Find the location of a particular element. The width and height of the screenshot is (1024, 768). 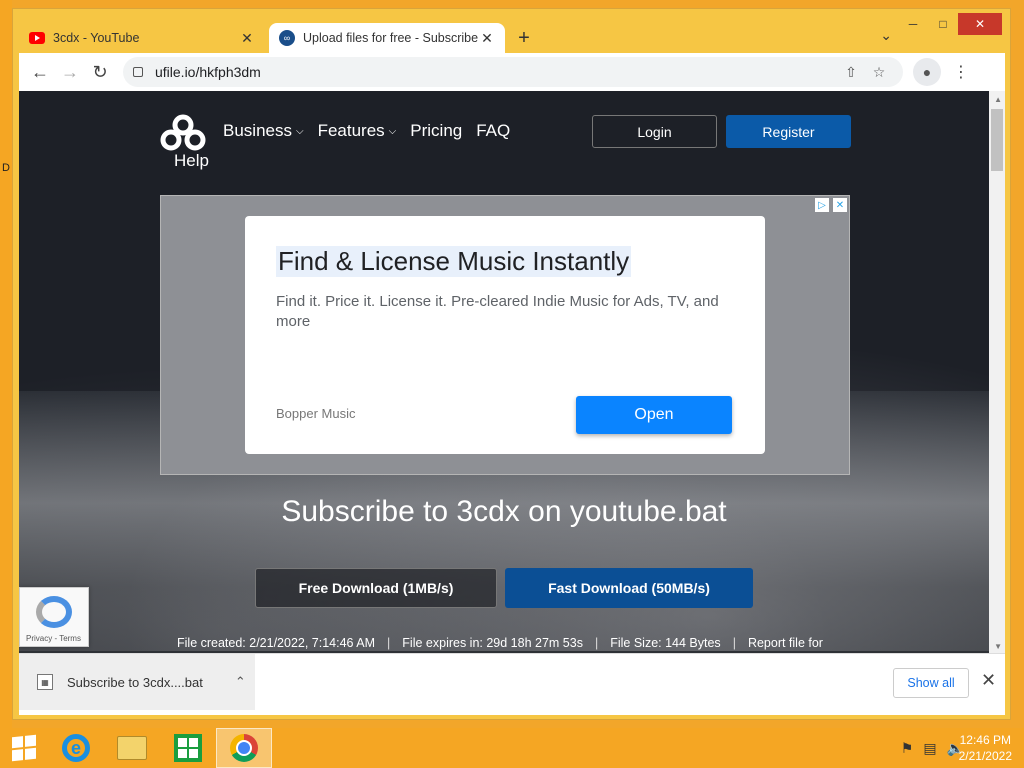

maximize-button: □ is located at coordinates (943, 24).